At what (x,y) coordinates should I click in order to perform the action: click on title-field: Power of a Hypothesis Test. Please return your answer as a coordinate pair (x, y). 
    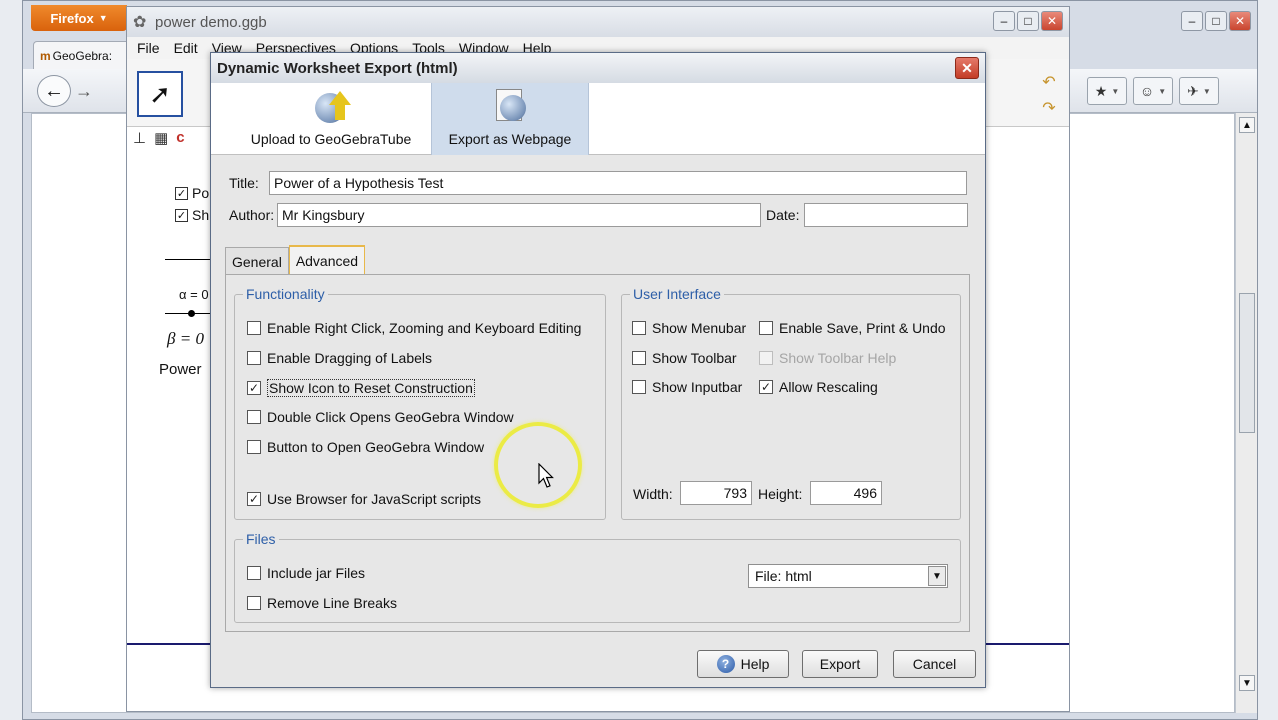
    Looking at the image, I should click on (618, 183).